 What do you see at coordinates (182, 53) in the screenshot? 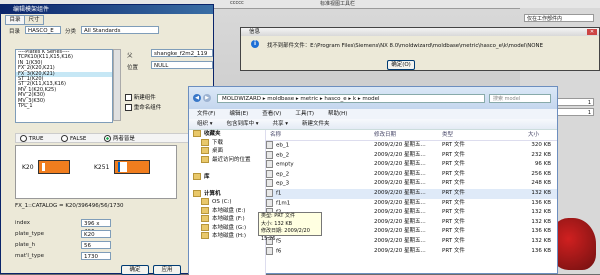
I see `parent-select: shangke_f2m2_119` at bounding box center [182, 53].